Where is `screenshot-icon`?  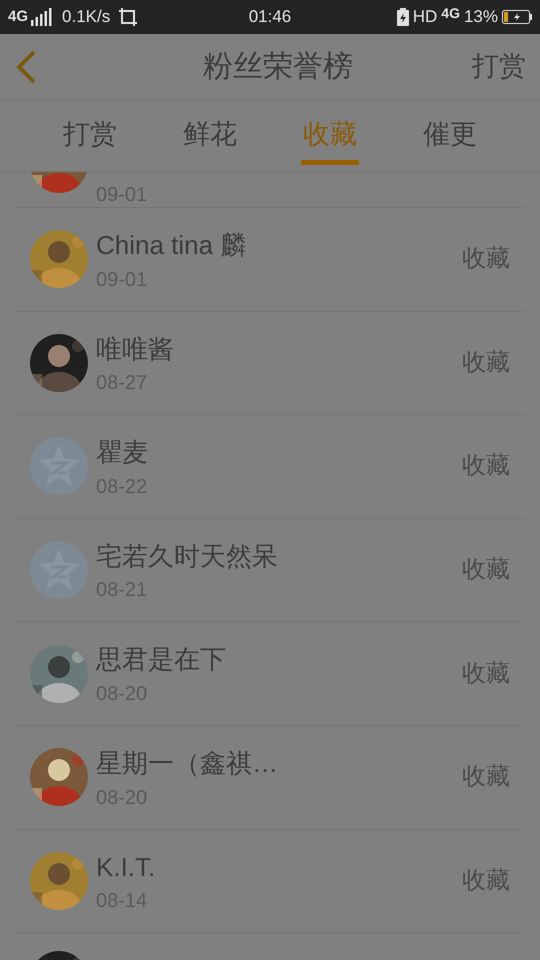
screenshot-icon is located at coordinates (128, 17).